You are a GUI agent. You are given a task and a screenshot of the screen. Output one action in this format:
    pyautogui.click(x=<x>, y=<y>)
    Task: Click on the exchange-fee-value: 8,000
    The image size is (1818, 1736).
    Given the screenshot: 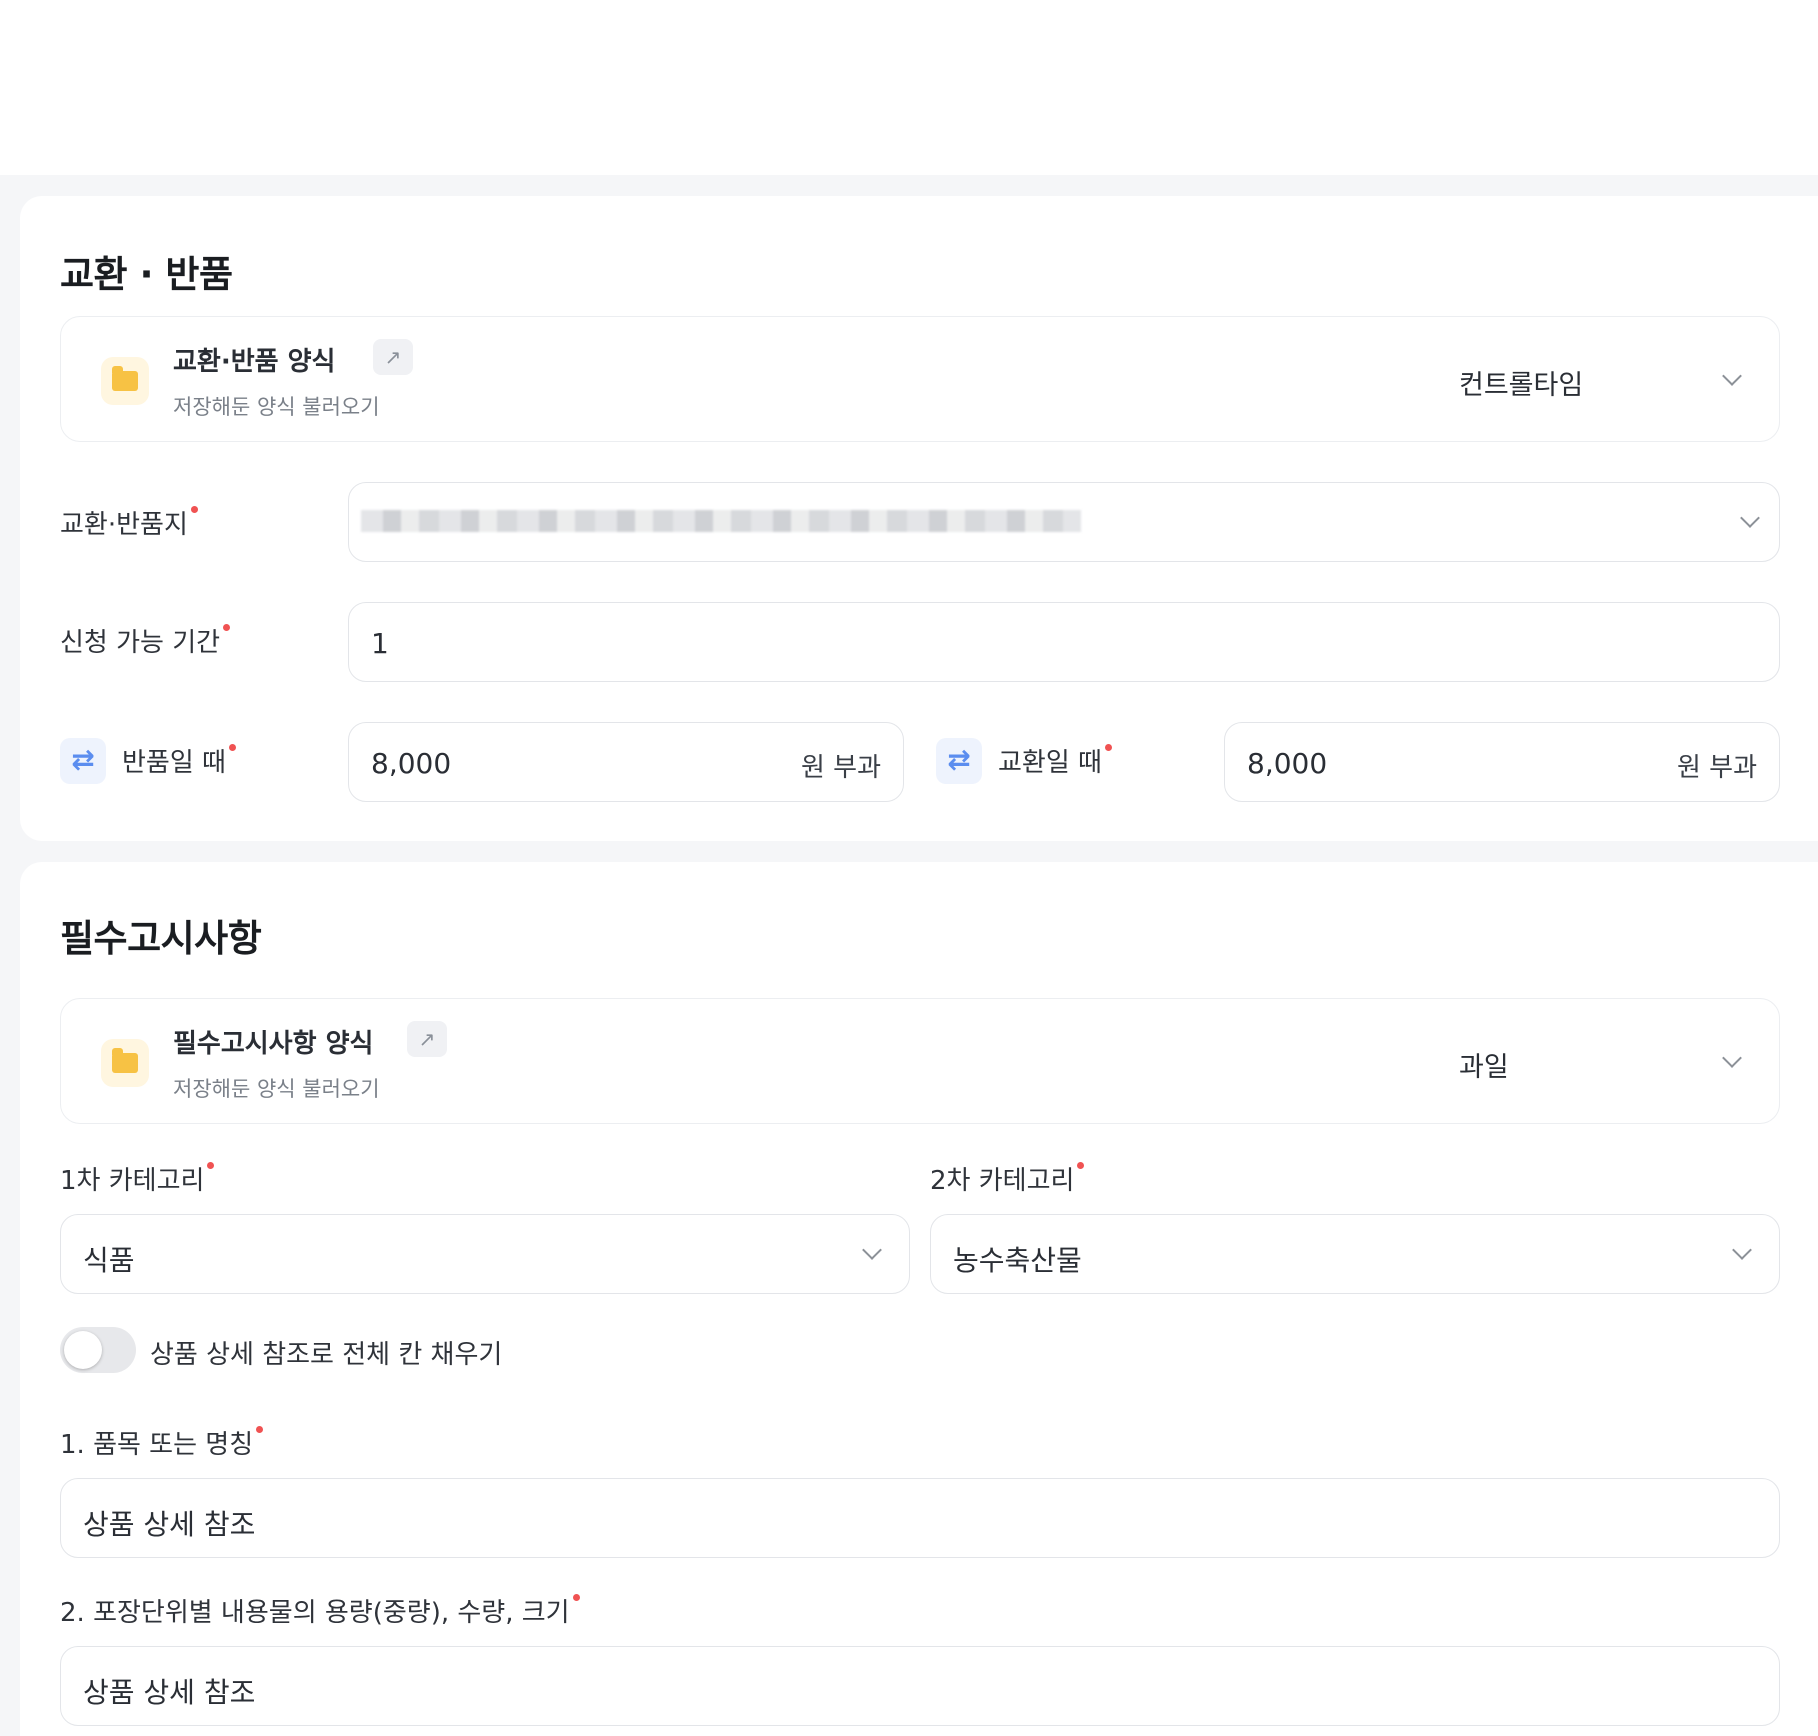 What is the action you would take?
    pyautogui.click(x=1287, y=763)
    